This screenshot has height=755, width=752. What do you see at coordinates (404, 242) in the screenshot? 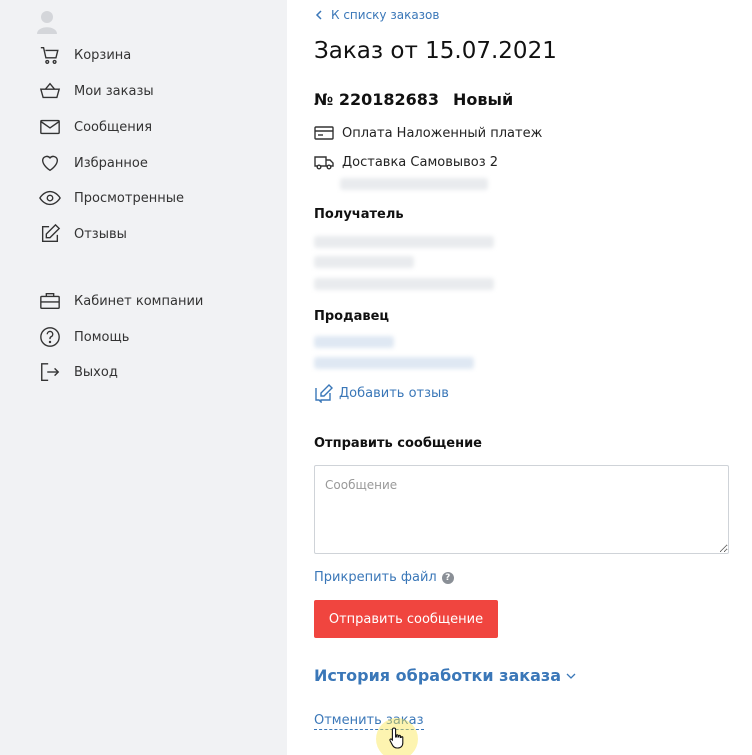
I see `blurred-recipient-name` at bounding box center [404, 242].